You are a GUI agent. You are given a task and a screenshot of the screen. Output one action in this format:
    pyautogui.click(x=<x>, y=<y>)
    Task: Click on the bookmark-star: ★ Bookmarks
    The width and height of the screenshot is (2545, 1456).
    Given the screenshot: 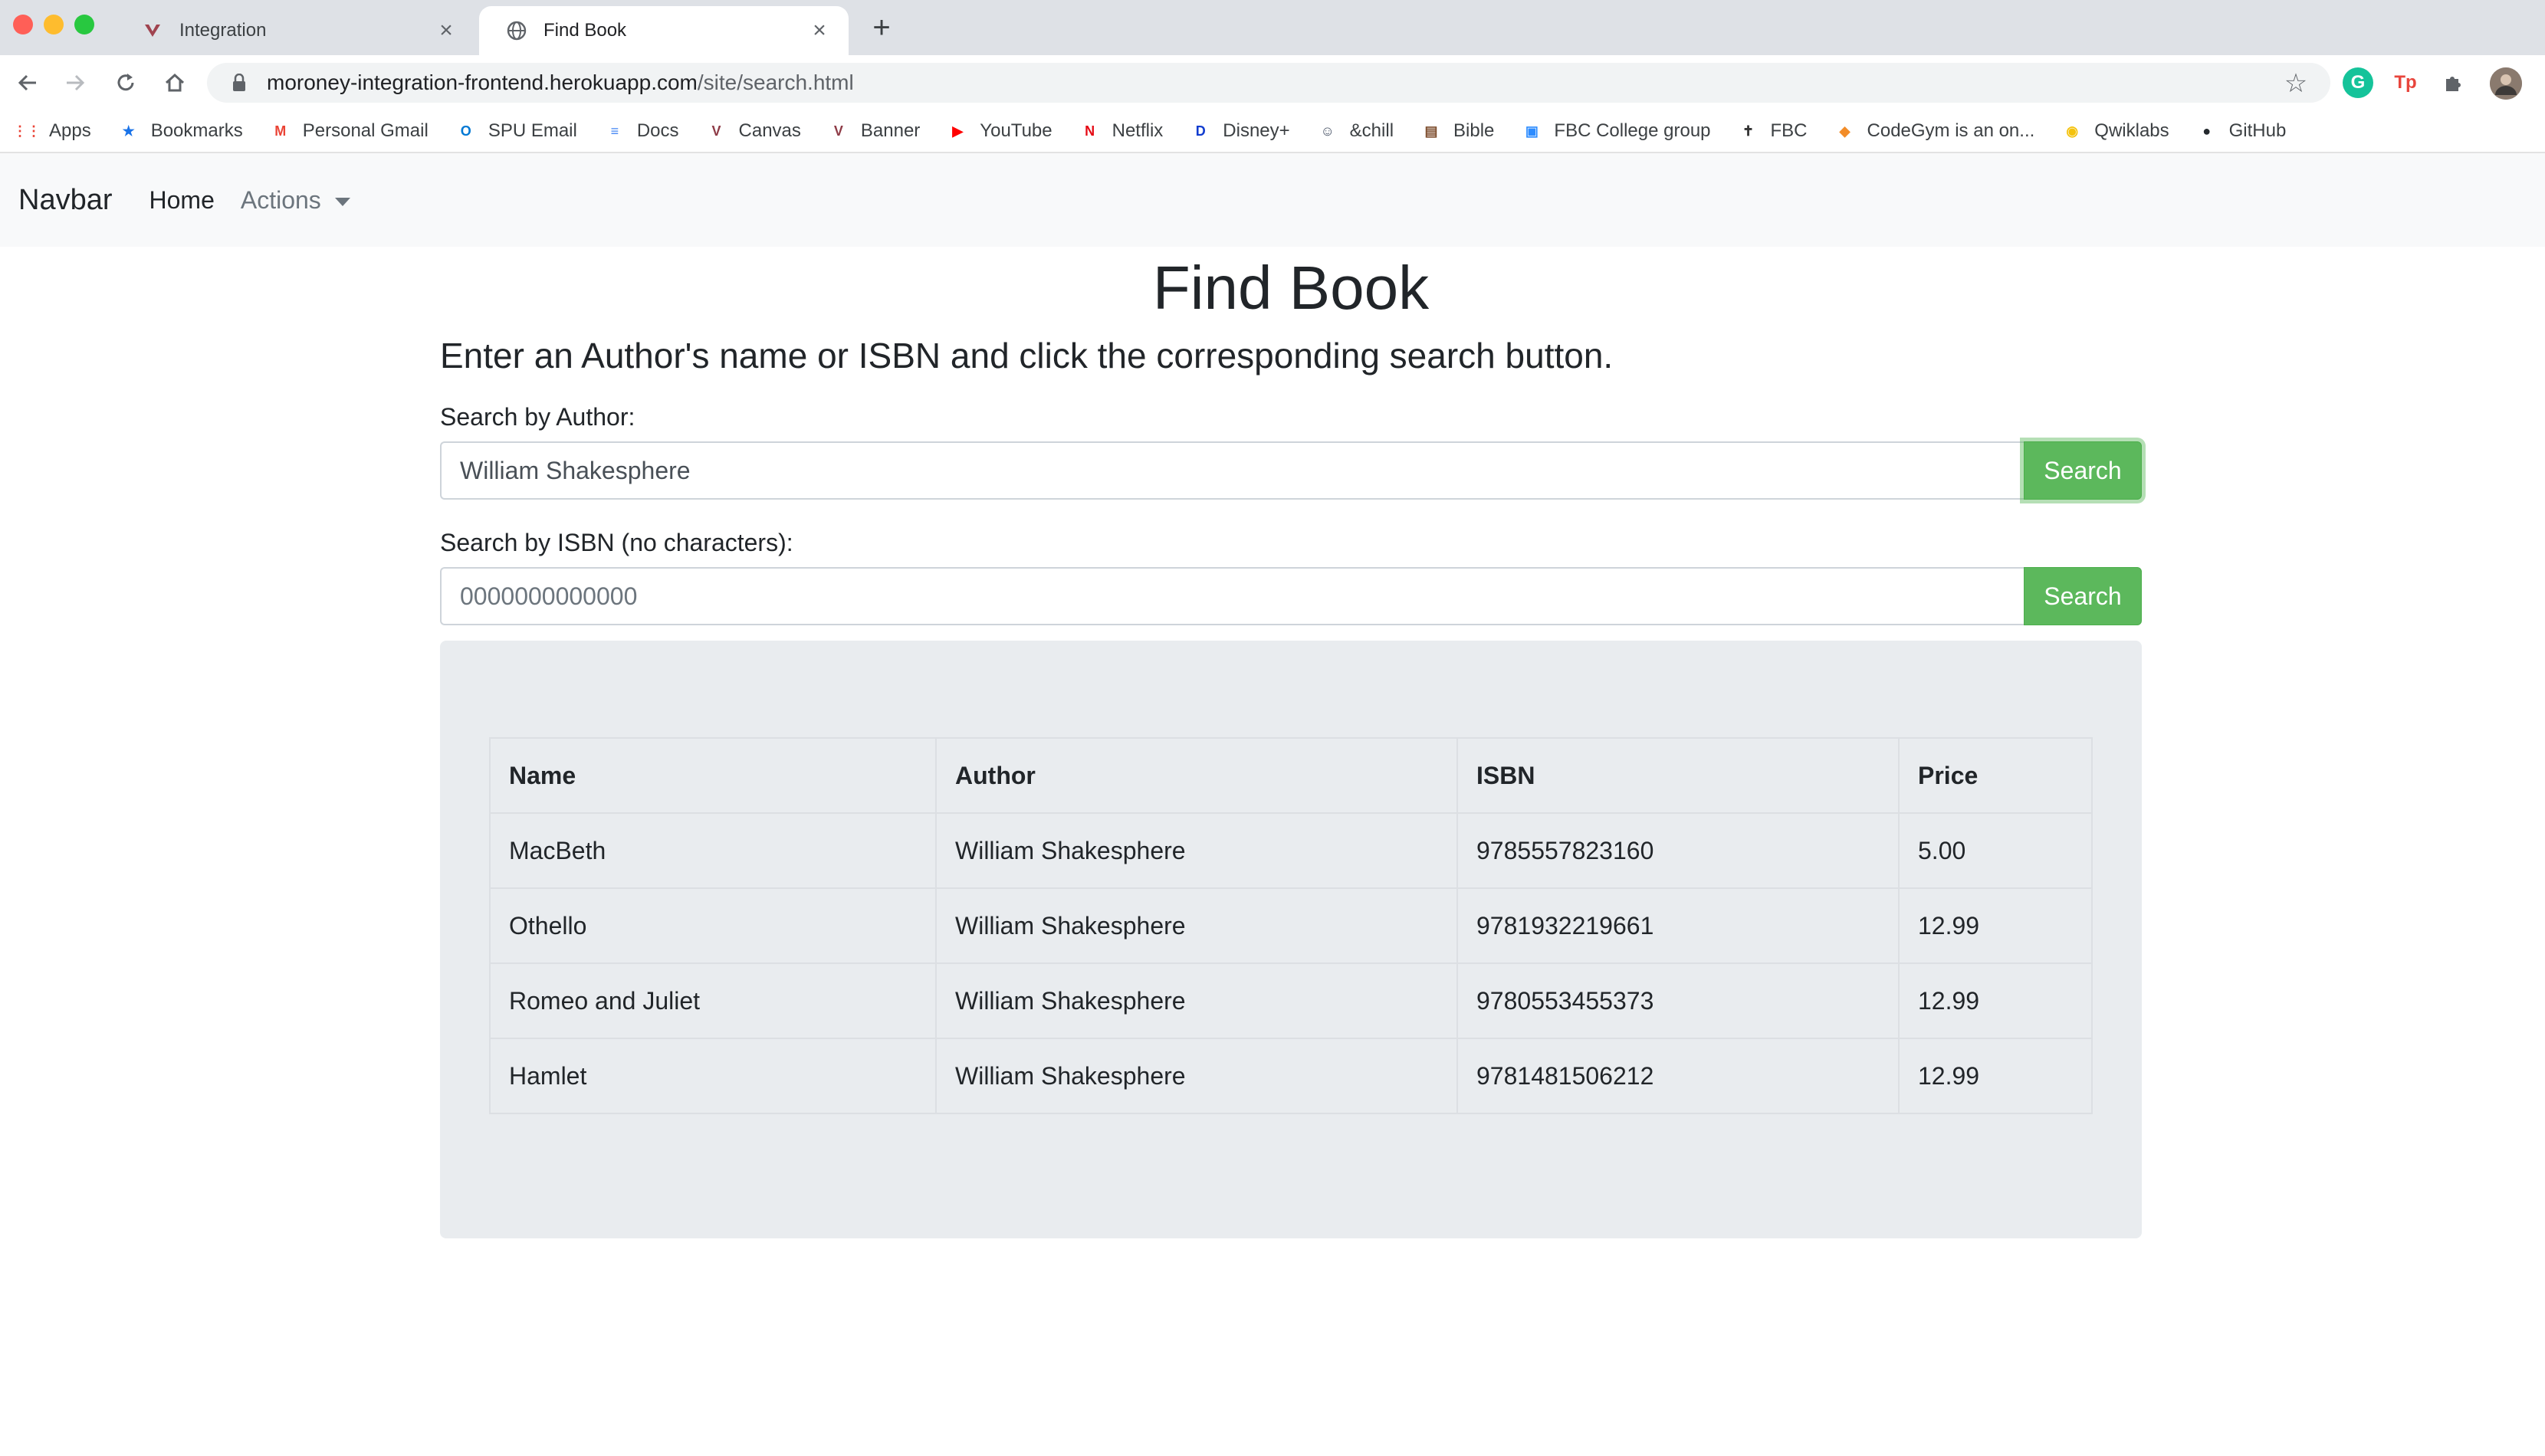 What is the action you would take?
    pyautogui.click(x=180, y=131)
    